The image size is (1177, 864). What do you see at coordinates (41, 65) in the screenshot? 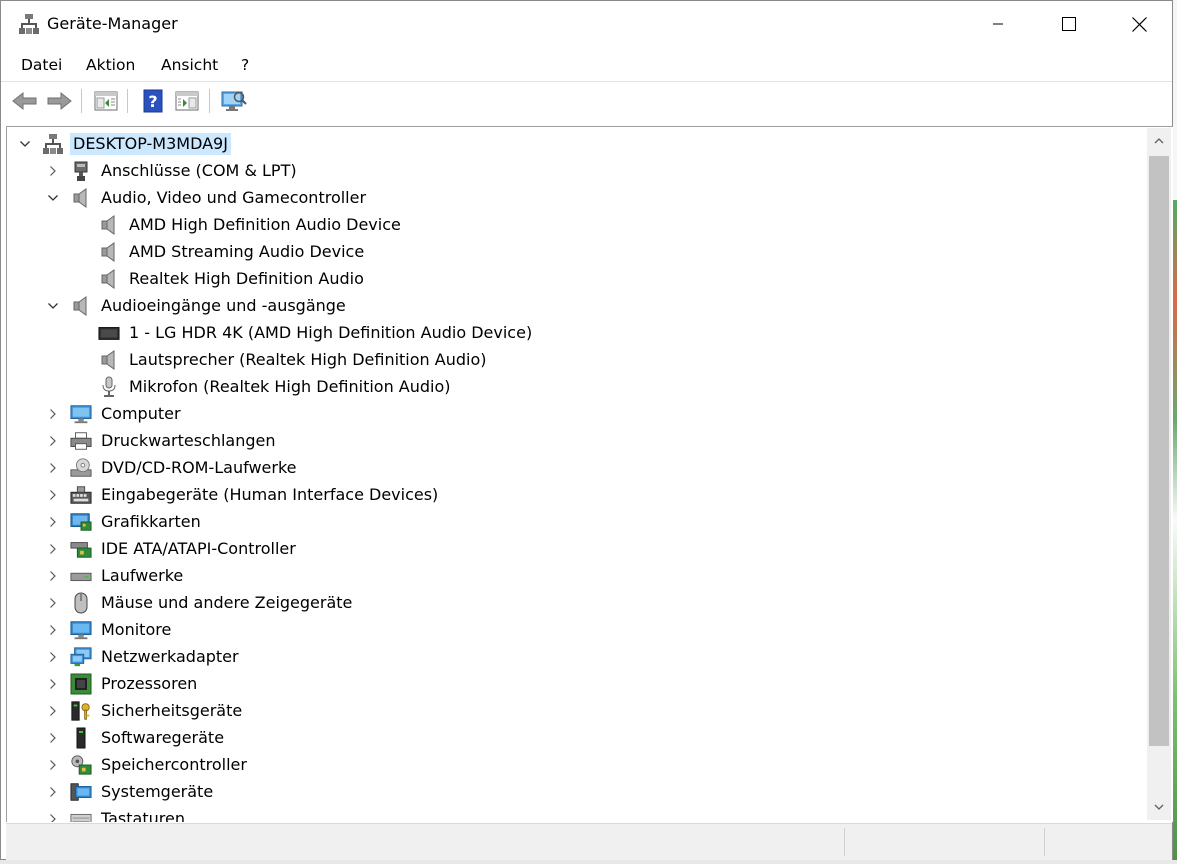
I see `menu-datei: Datei` at bounding box center [41, 65].